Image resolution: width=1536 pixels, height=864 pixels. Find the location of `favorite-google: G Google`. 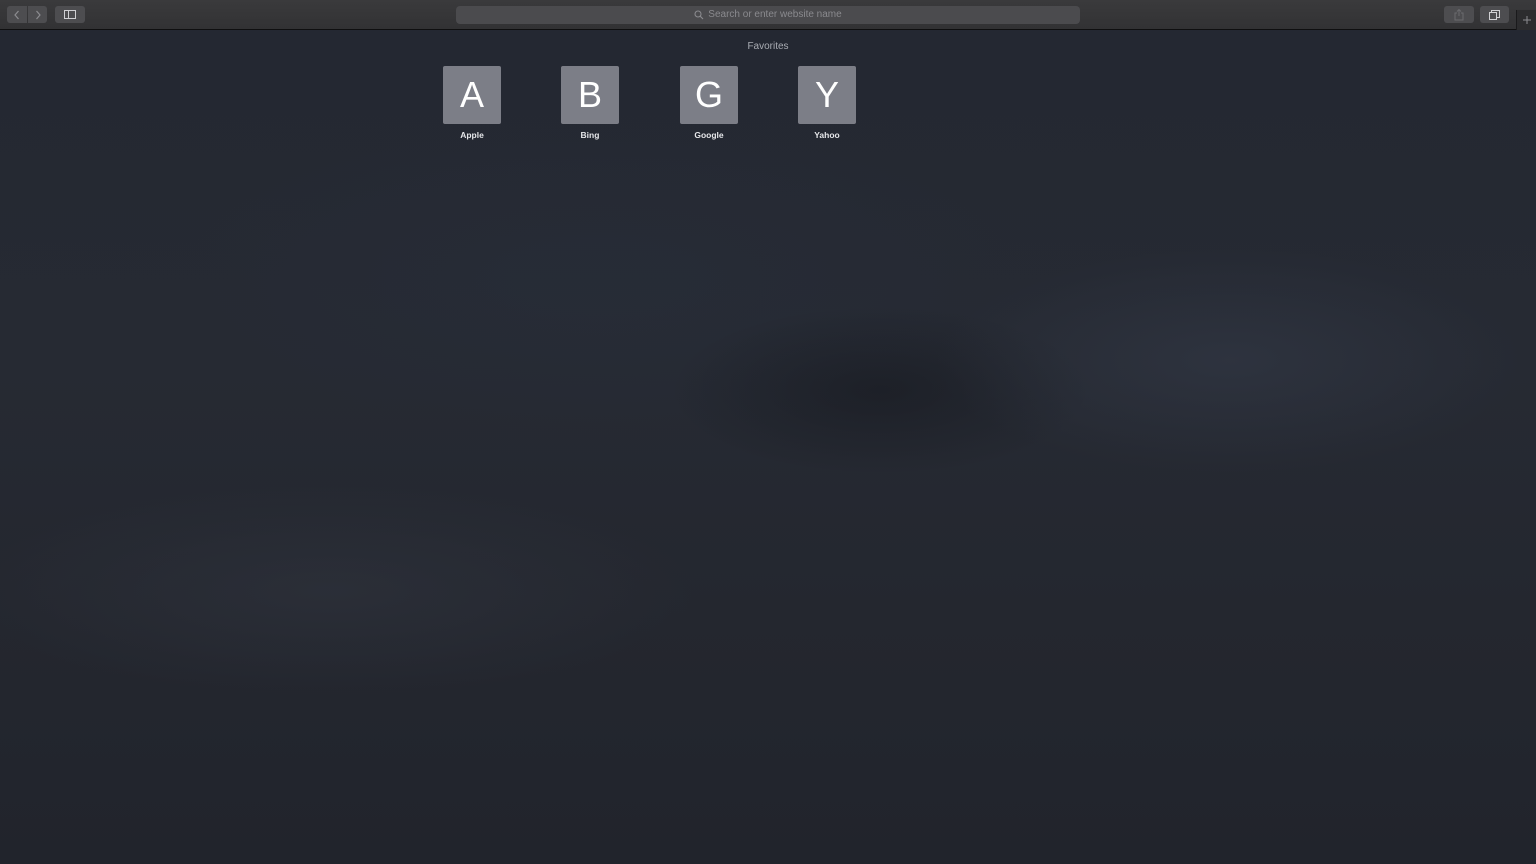

favorite-google: G Google is located at coordinates (709, 106).